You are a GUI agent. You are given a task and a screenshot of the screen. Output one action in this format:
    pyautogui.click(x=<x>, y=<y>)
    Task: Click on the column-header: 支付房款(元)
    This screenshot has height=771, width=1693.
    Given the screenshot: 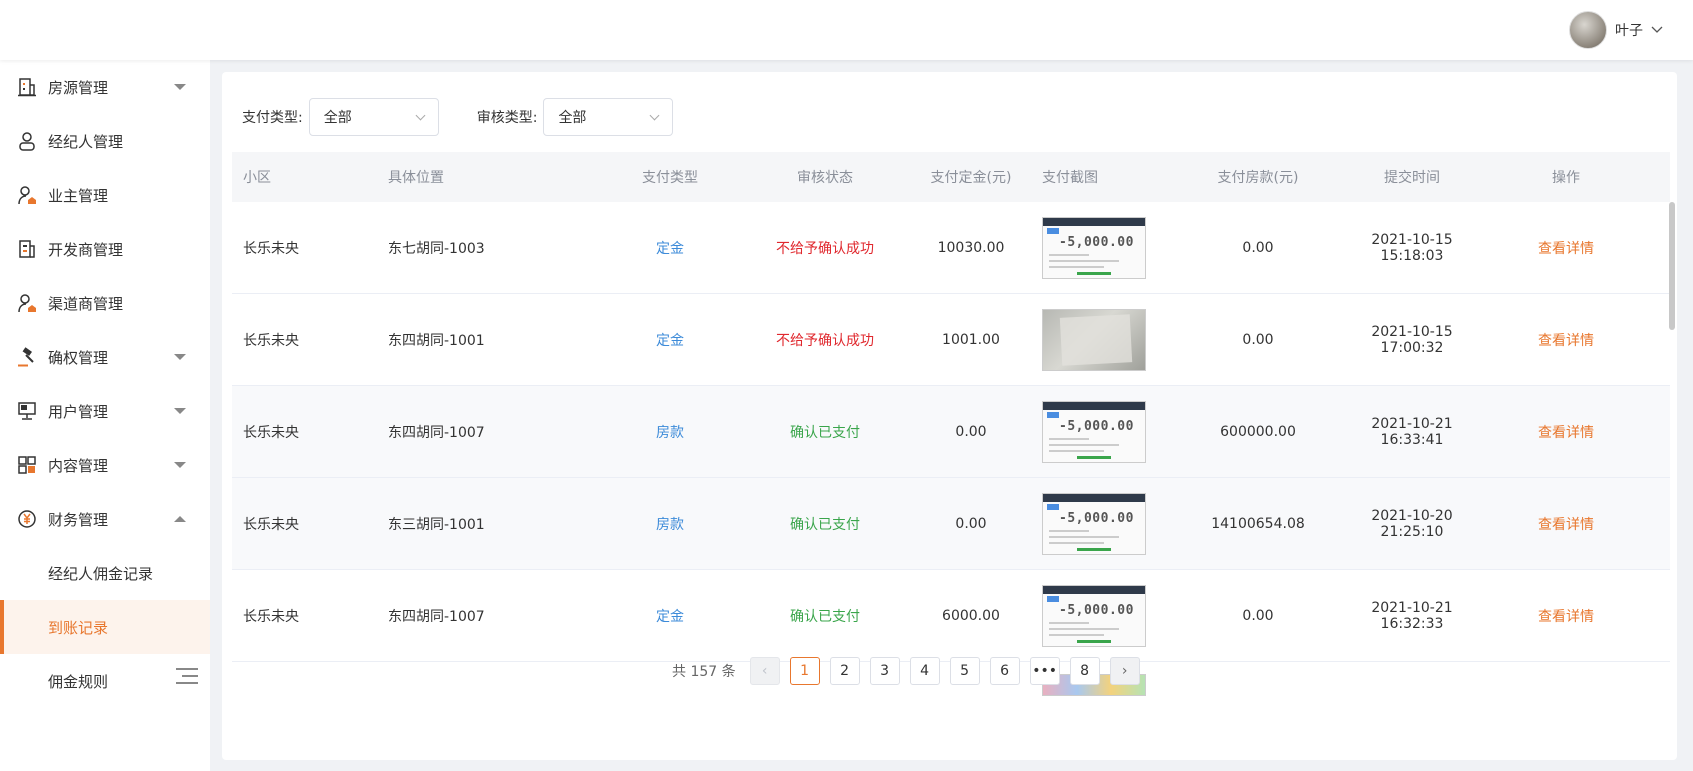 What is the action you would take?
    pyautogui.click(x=1258, y=178)
    